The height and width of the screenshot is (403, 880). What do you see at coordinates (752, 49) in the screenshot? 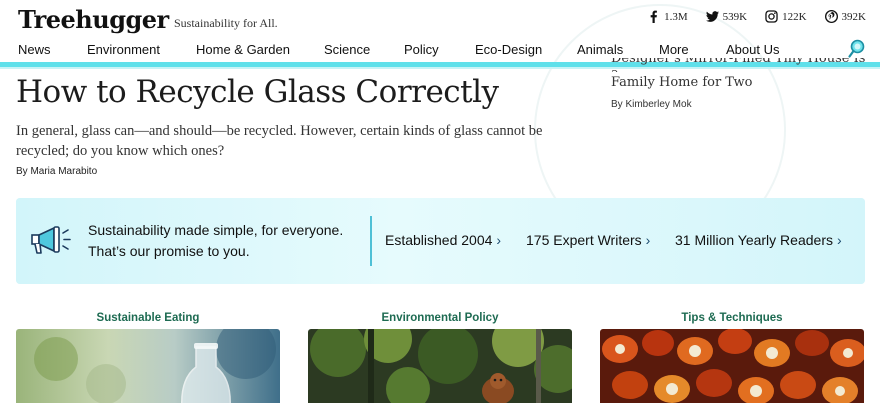
I see `nav-item-about-us: About Us` at bounding box center [752, 49].